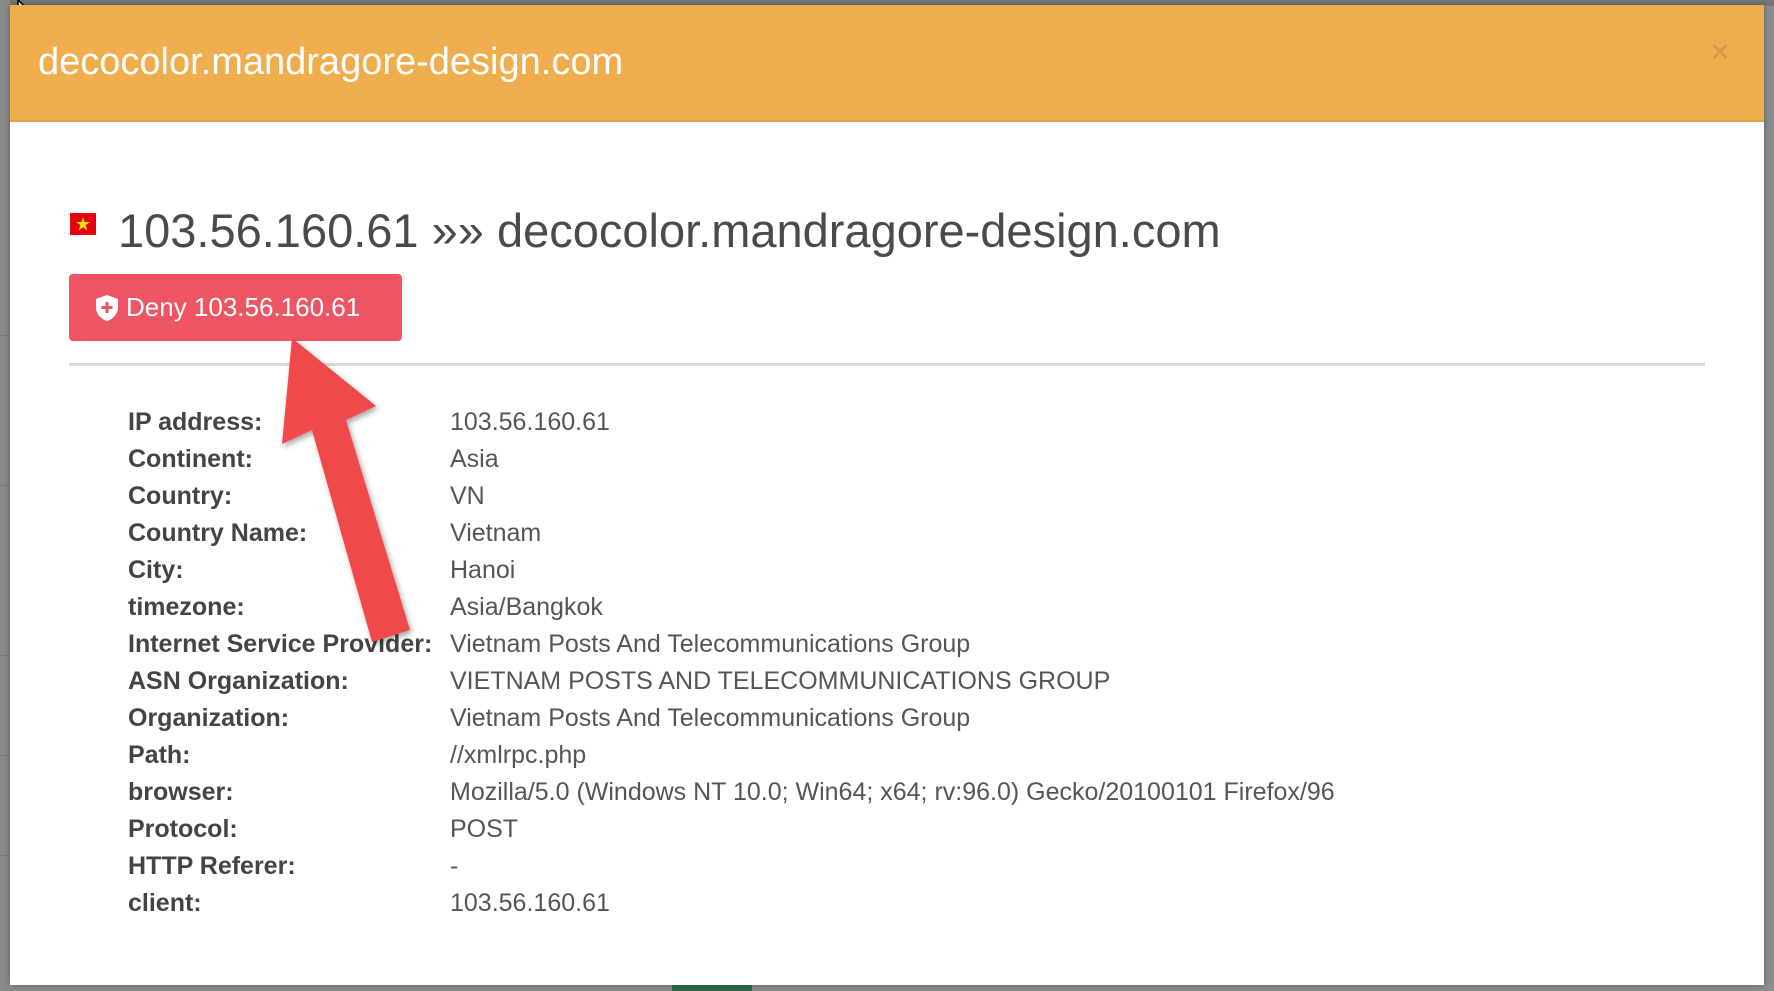  Describe the element at coordinates (243, 307) in the screenshot. I see `deny-button-label: Deny 103.56.160.61` at that location.